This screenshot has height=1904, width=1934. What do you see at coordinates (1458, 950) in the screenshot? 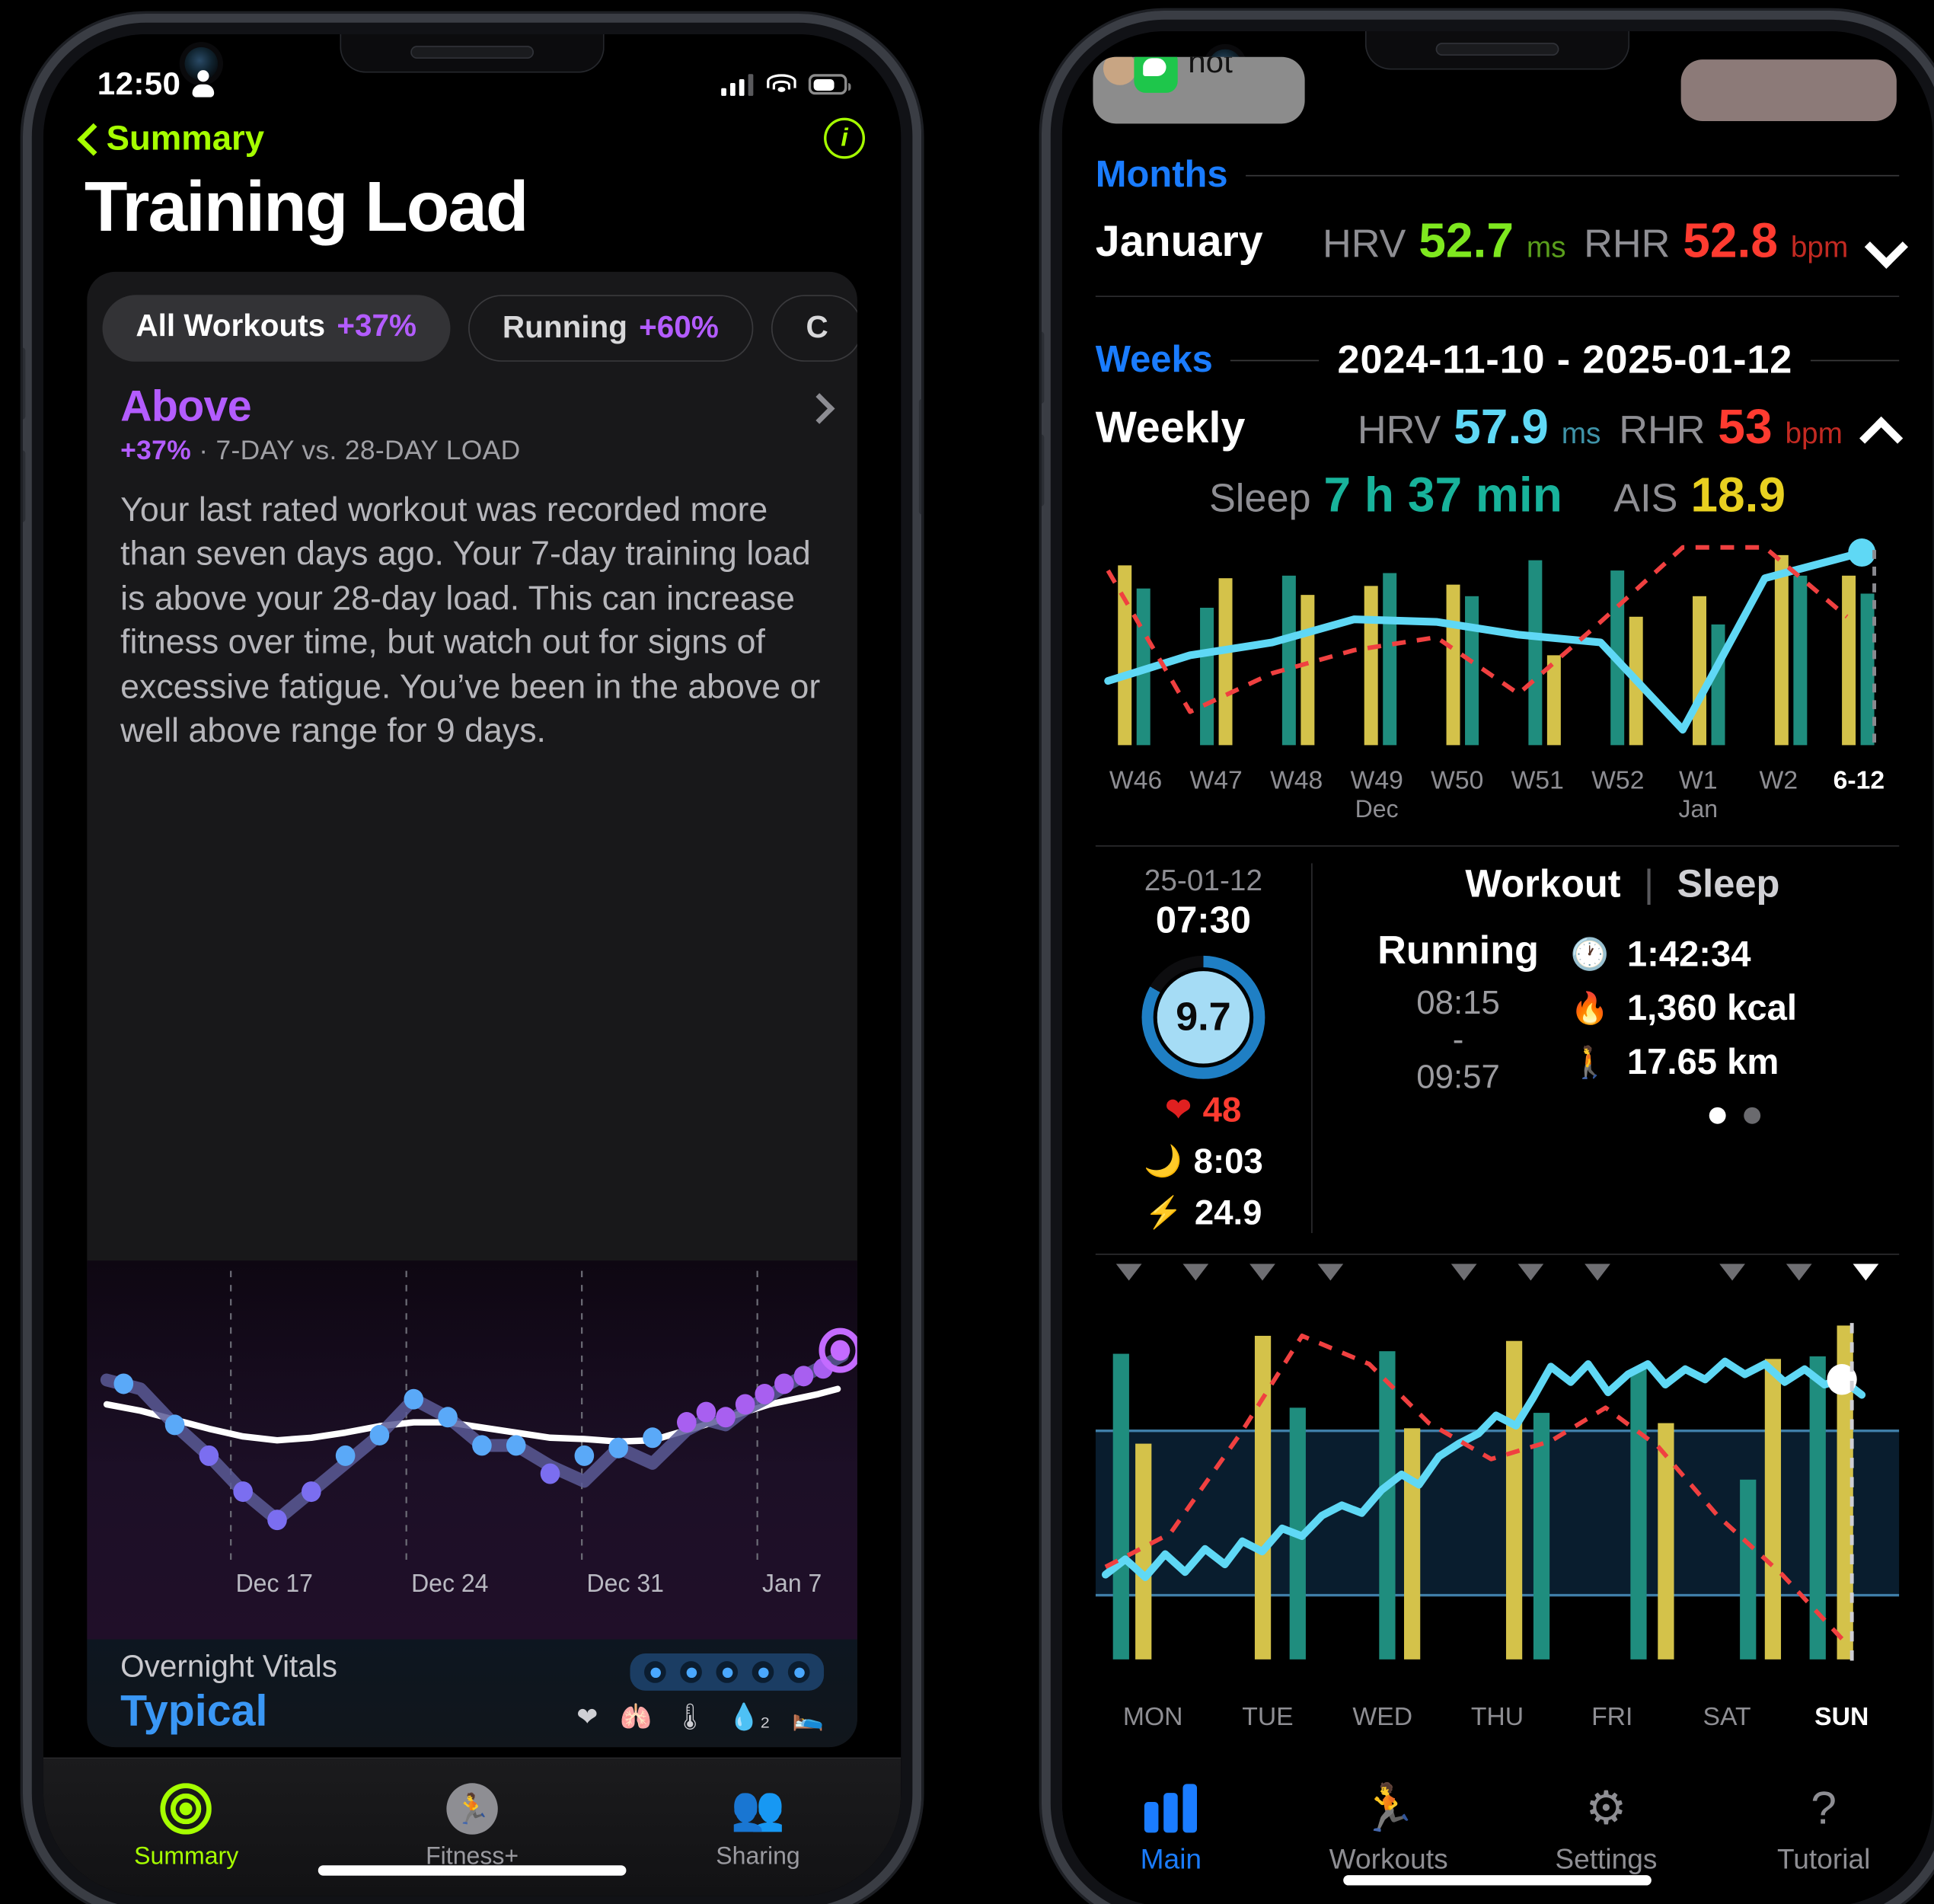
I see `workout-activity-name: Running` at bounding box center [1458, 950].